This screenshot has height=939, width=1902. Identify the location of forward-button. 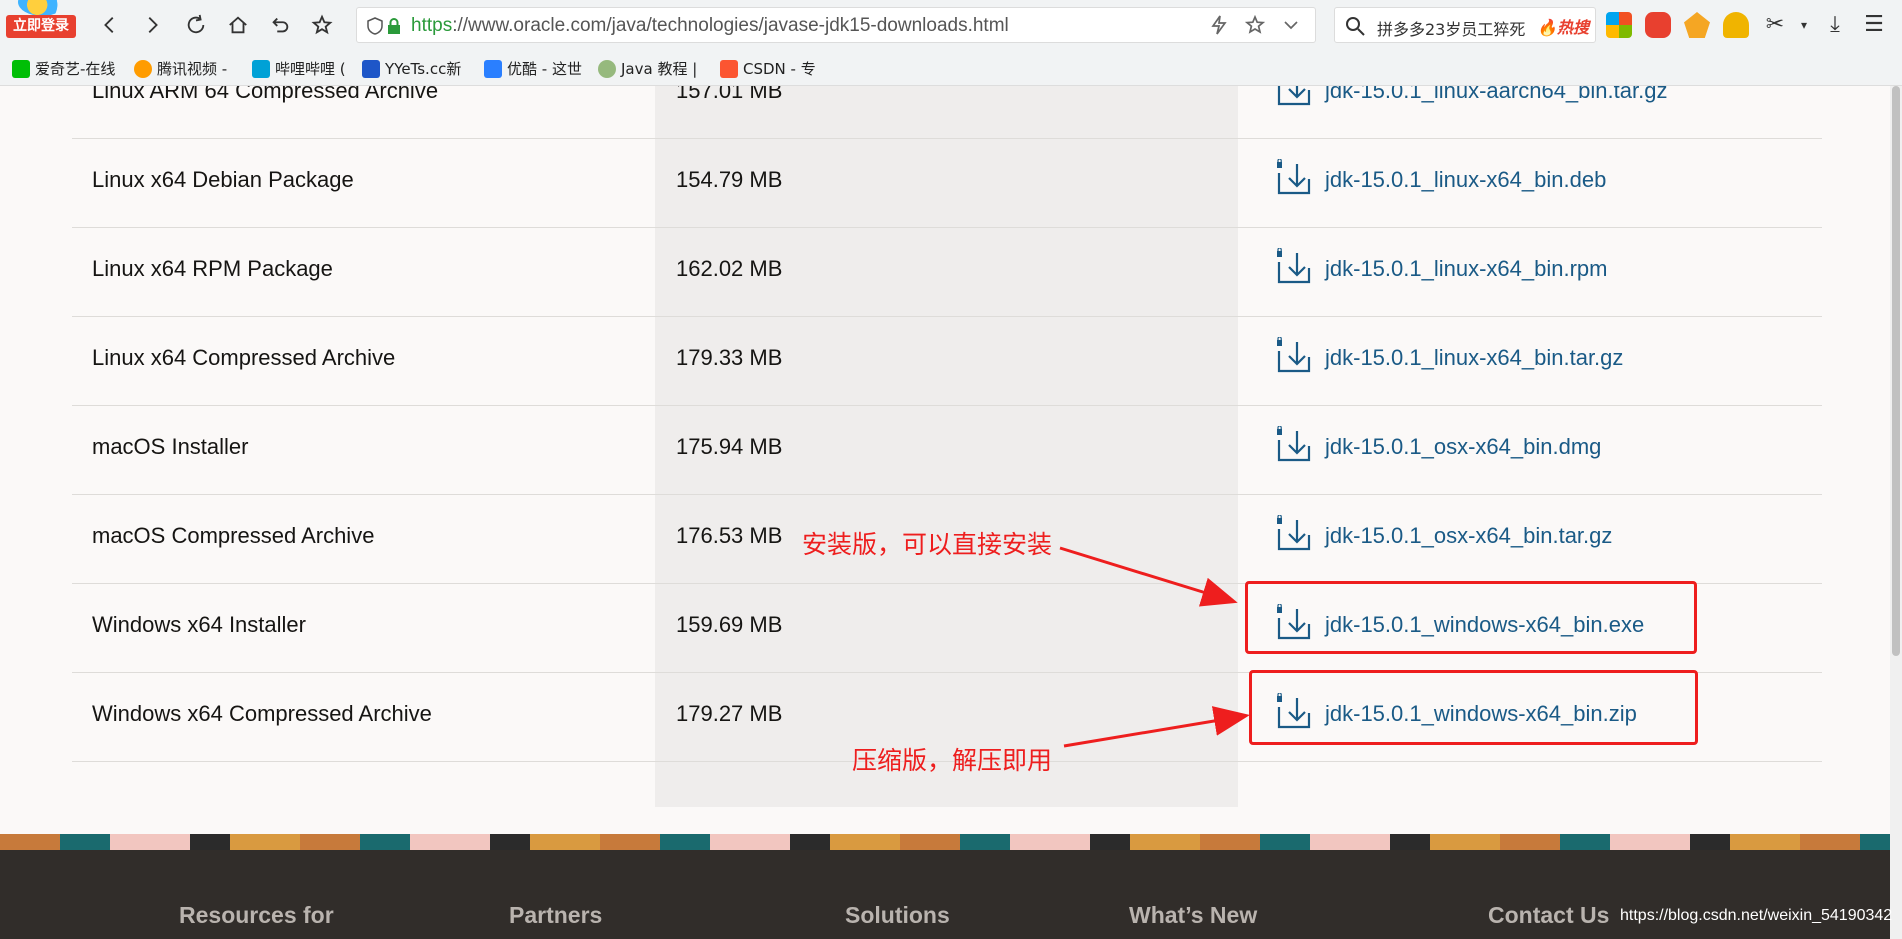
(152, 25).